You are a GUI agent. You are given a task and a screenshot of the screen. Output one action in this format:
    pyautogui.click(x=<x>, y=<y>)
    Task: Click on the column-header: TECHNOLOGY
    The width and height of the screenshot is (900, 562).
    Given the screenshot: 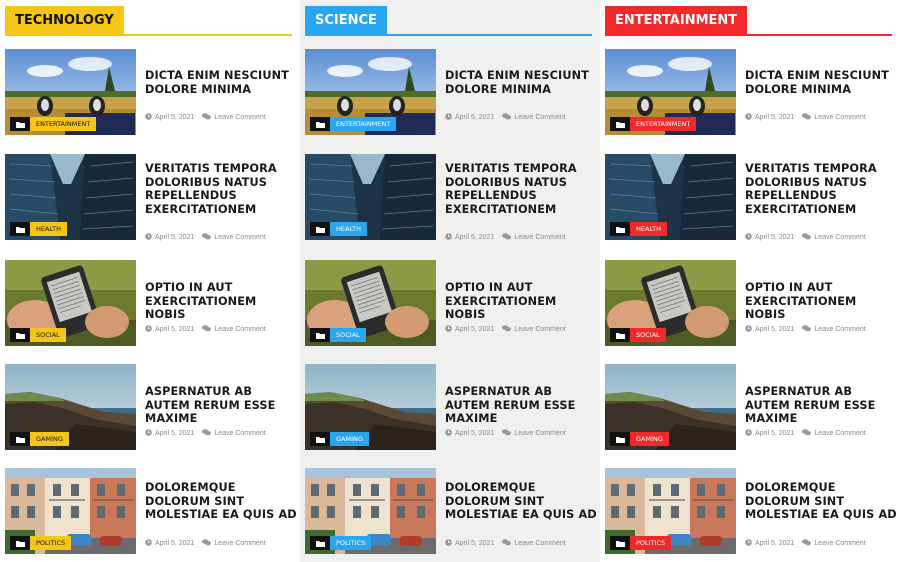 What is the action you would take?
    pyautogui.click(x=148, y=21)
    